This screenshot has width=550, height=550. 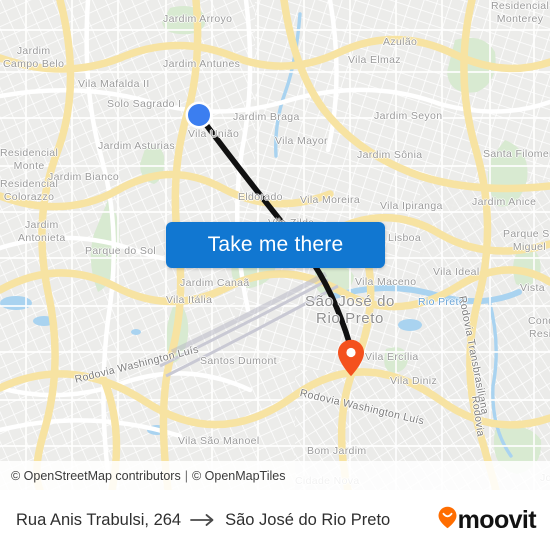 What do you see at coordinates (199, 115) in the screenshot?
I see `origin-marker-dot` at bounding box center [199, 115].